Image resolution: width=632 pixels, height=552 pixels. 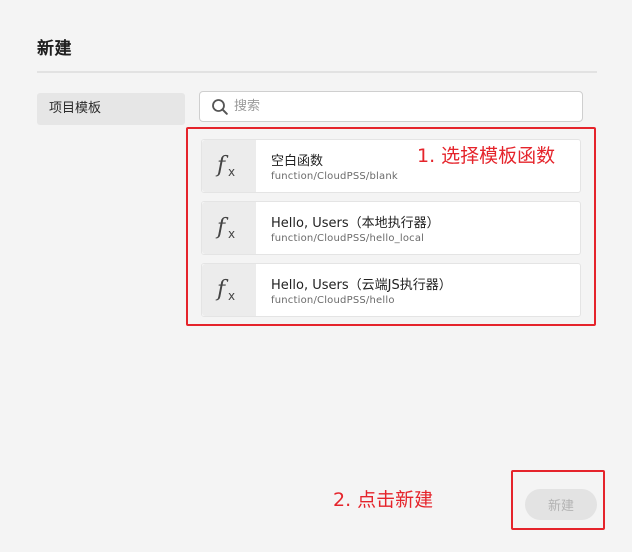 I want to click on template-name: Hello, Users（云端JS执行器）, so click(x=361, y=285).